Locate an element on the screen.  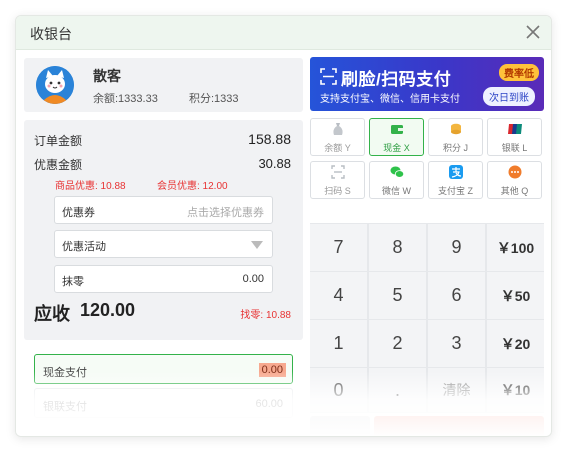
close-icon is located at coordinates (533, 32).